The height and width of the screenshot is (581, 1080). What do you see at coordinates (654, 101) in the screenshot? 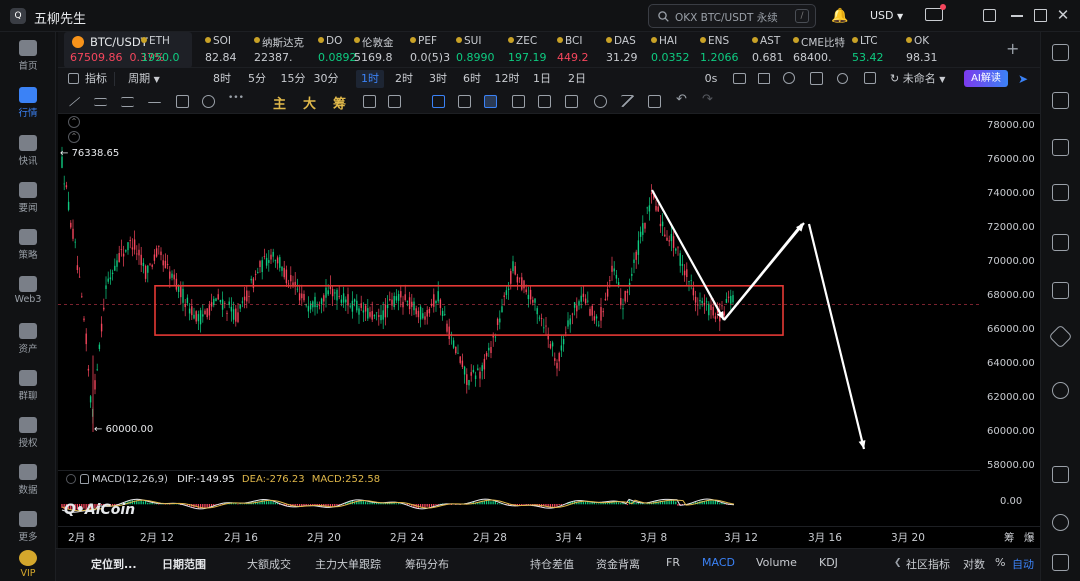
I see `delete-icon` at bounding box center [654, 101].